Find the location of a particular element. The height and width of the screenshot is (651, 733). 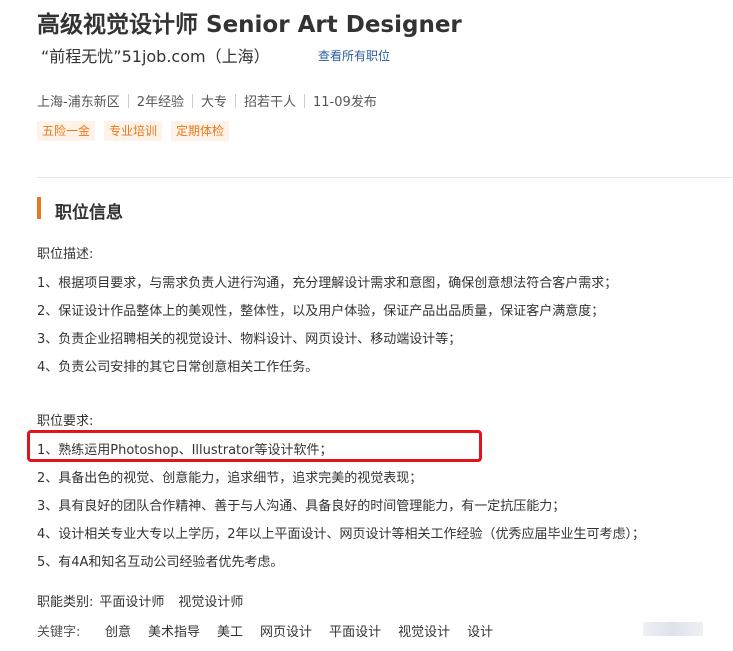

description-item: 3、负责企业招聘相关的视觉设计、物料设计、网页设计、移动端设计等； is located at coordinates (249, 339).